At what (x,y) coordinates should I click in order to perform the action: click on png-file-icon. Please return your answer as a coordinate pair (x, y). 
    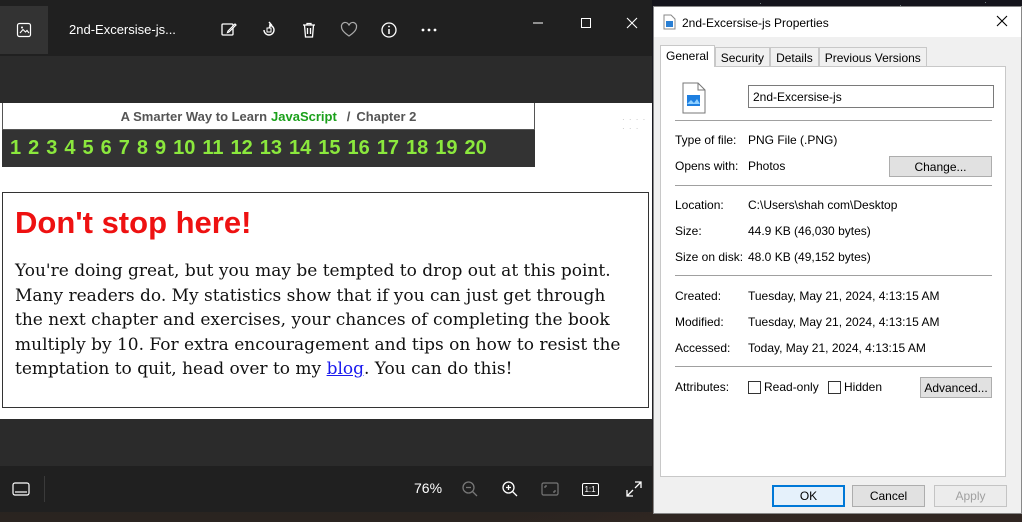
    Looking at the image, I should click on (694, 99).